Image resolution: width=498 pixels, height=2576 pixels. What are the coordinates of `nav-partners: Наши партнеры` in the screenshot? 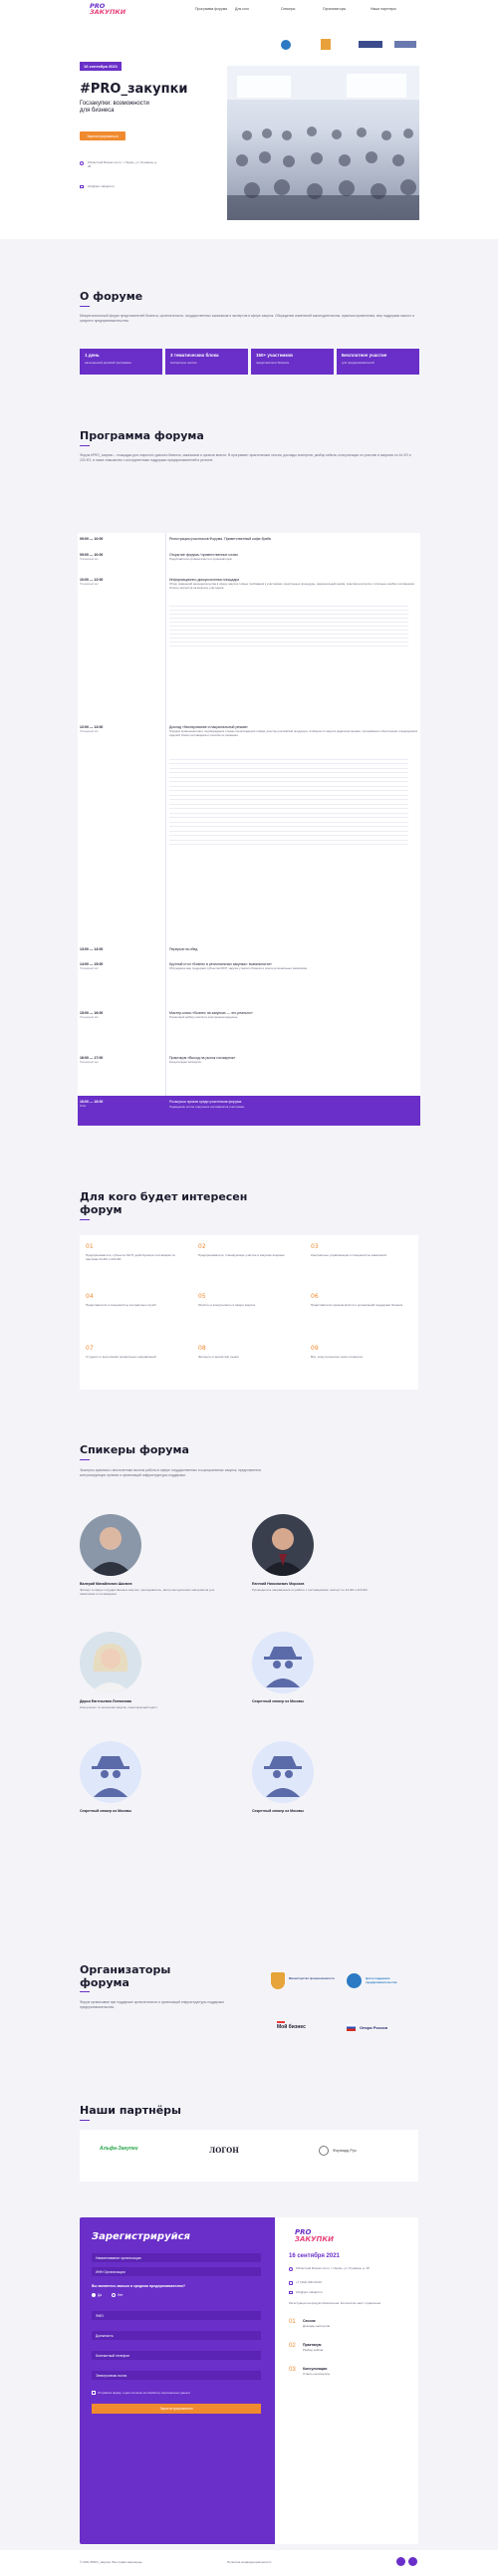 It's located at (383, 9).